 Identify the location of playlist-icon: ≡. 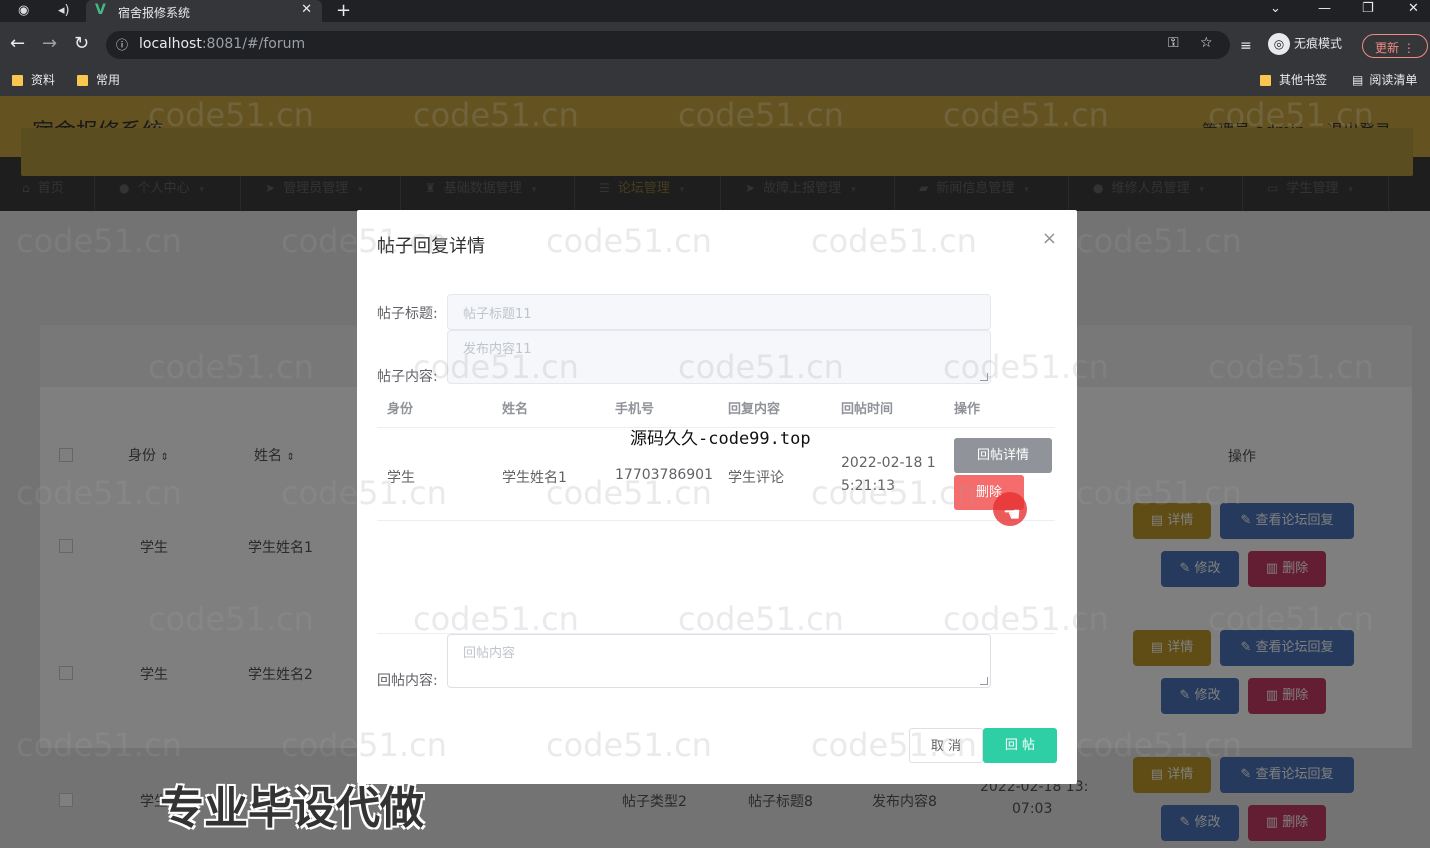
(1246, 46).